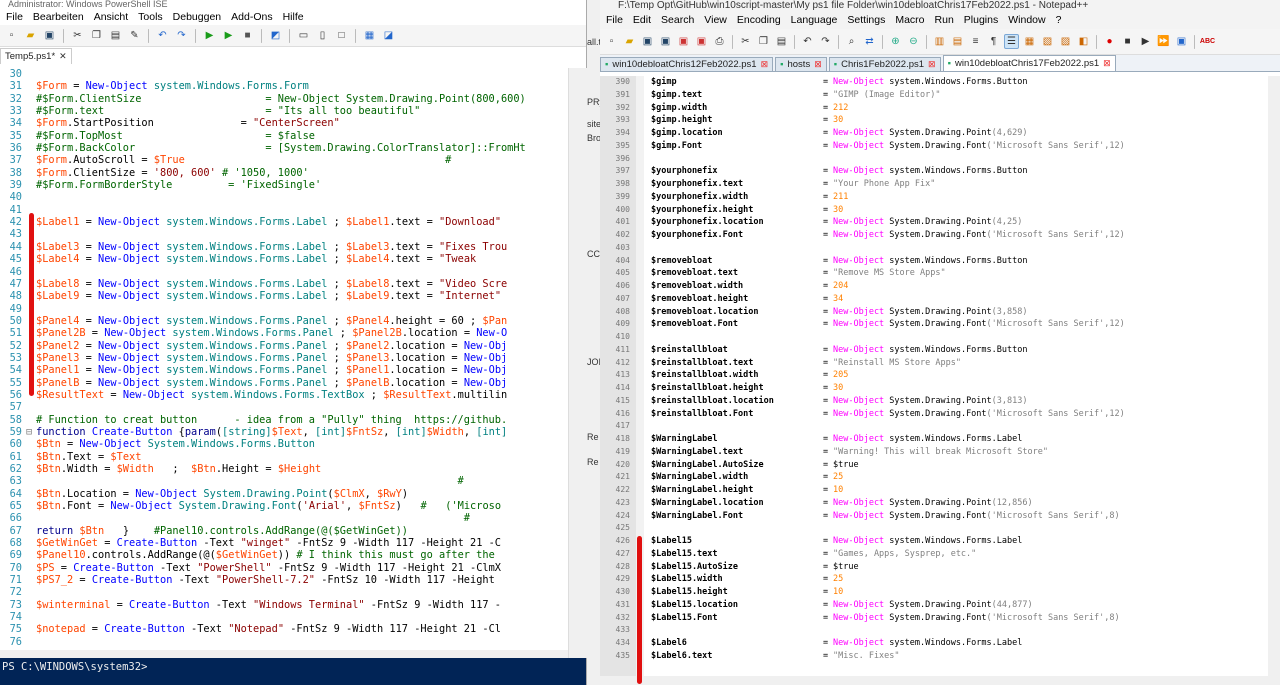 Image resolution: width=1280 pixels, height=685 pixels. Describe the element at coordinates (884, 64) in the screenshot. I see `npp-tab: ▪ Chris1Feb2022.ps1 ⊠` at that location.